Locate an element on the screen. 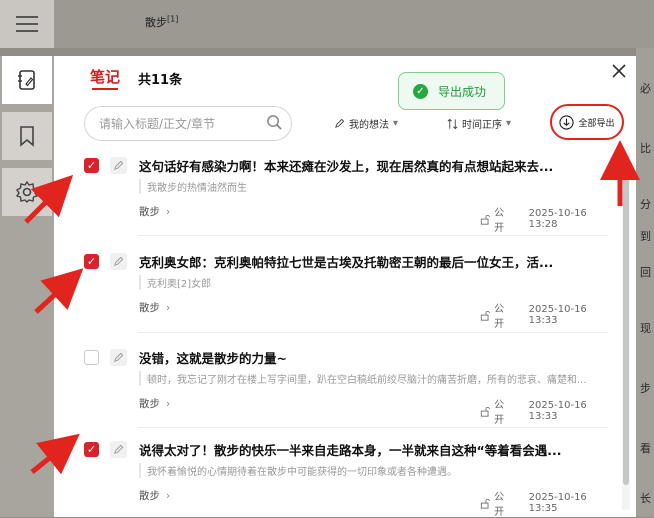 The width and height of the screenshot is (654, 518). sidebar-item-bookmarks is located at coordinates (27, 136).